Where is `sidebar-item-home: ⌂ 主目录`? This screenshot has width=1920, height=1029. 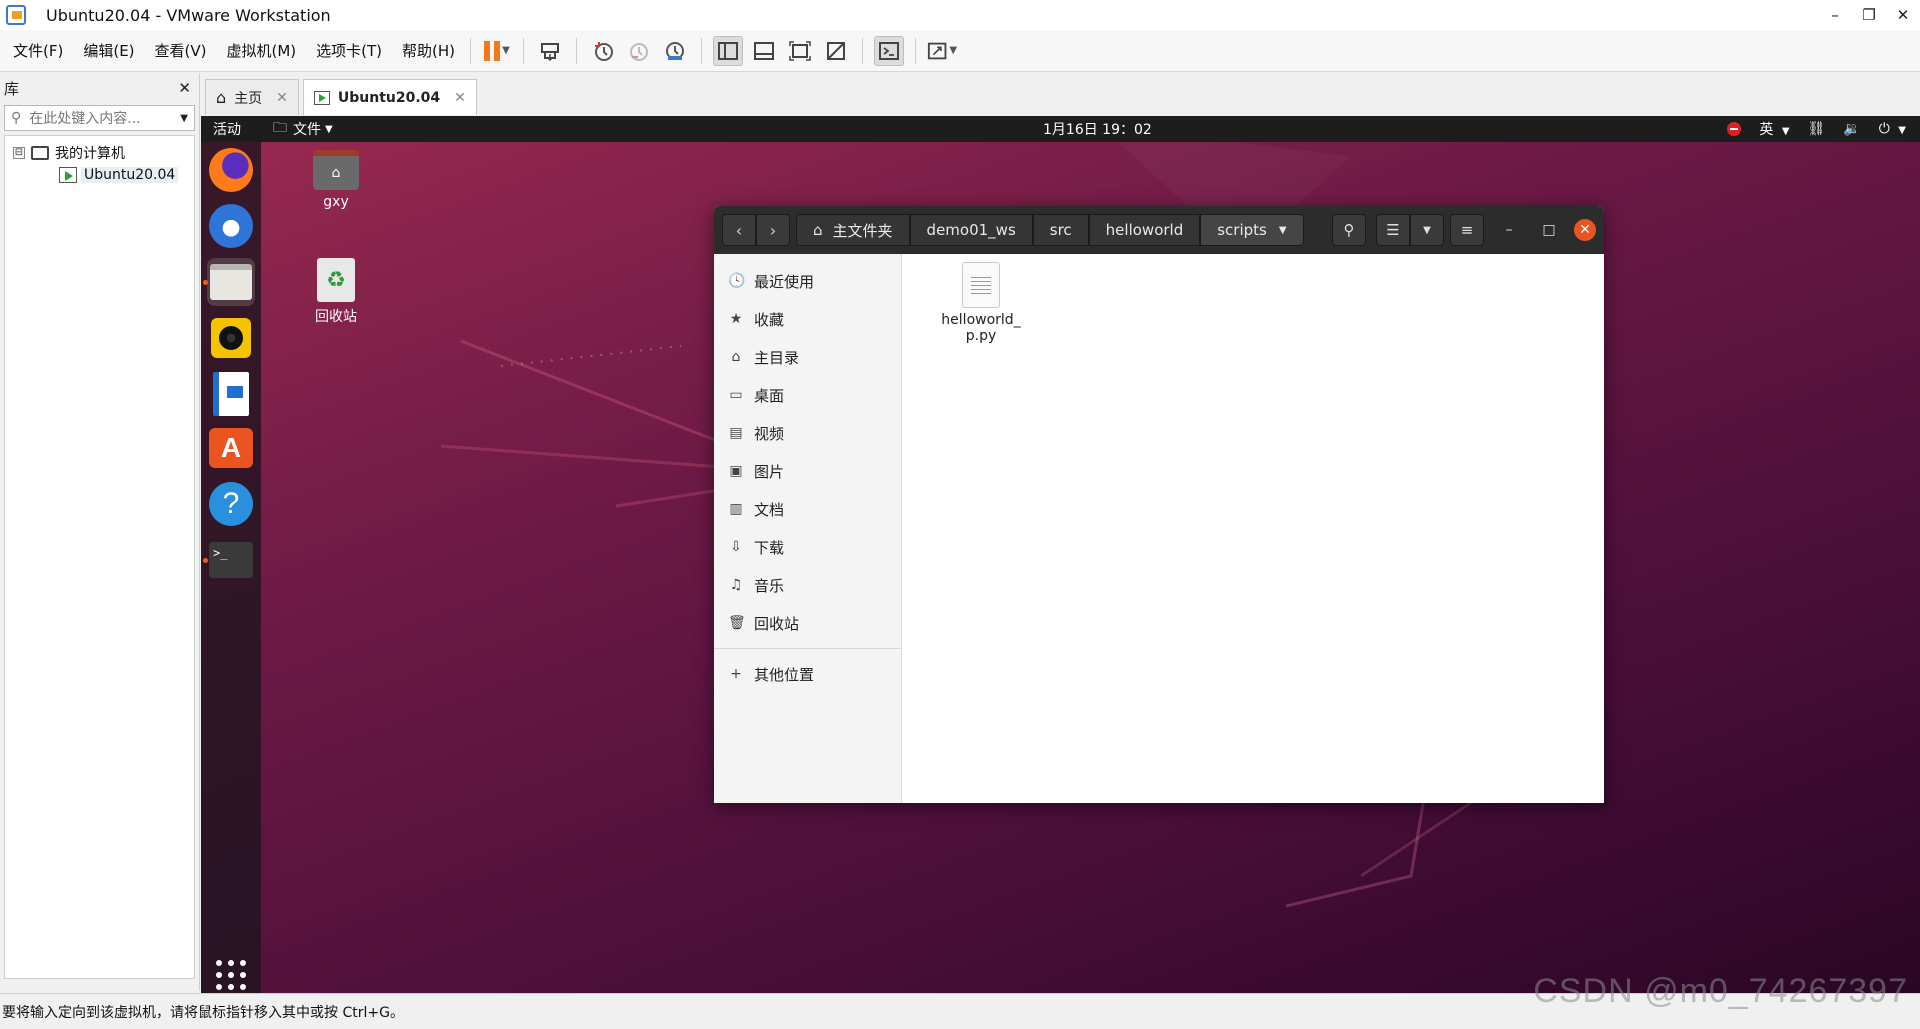
sidebar-item-home: ⌂ 主目录 is located at coordinates (807, 357).